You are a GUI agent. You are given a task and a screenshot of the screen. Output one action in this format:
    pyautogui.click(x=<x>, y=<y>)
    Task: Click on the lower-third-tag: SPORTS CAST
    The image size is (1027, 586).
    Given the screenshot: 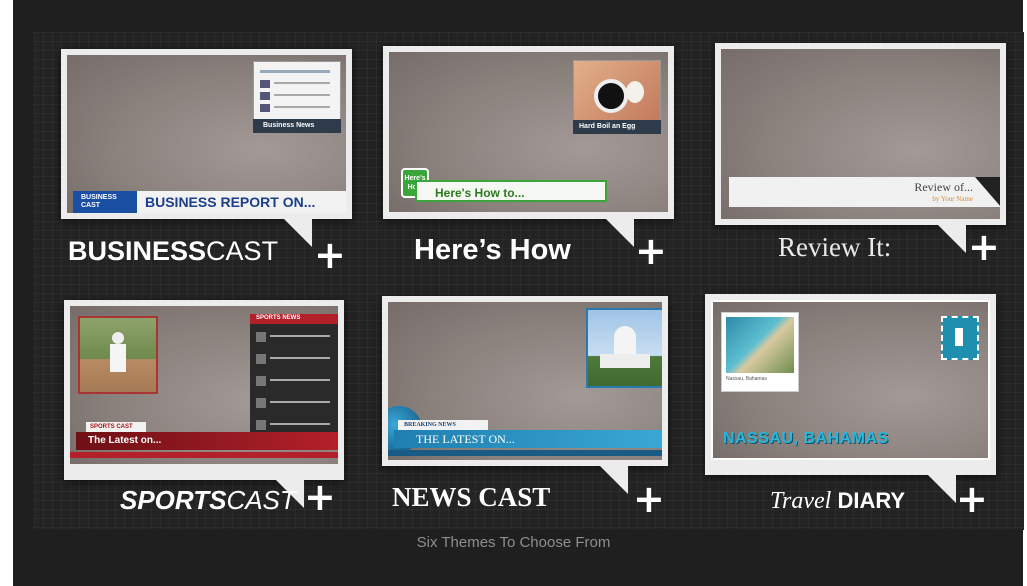 What is the action you would take?
    pyautogui.click(x=116, y=427)
    